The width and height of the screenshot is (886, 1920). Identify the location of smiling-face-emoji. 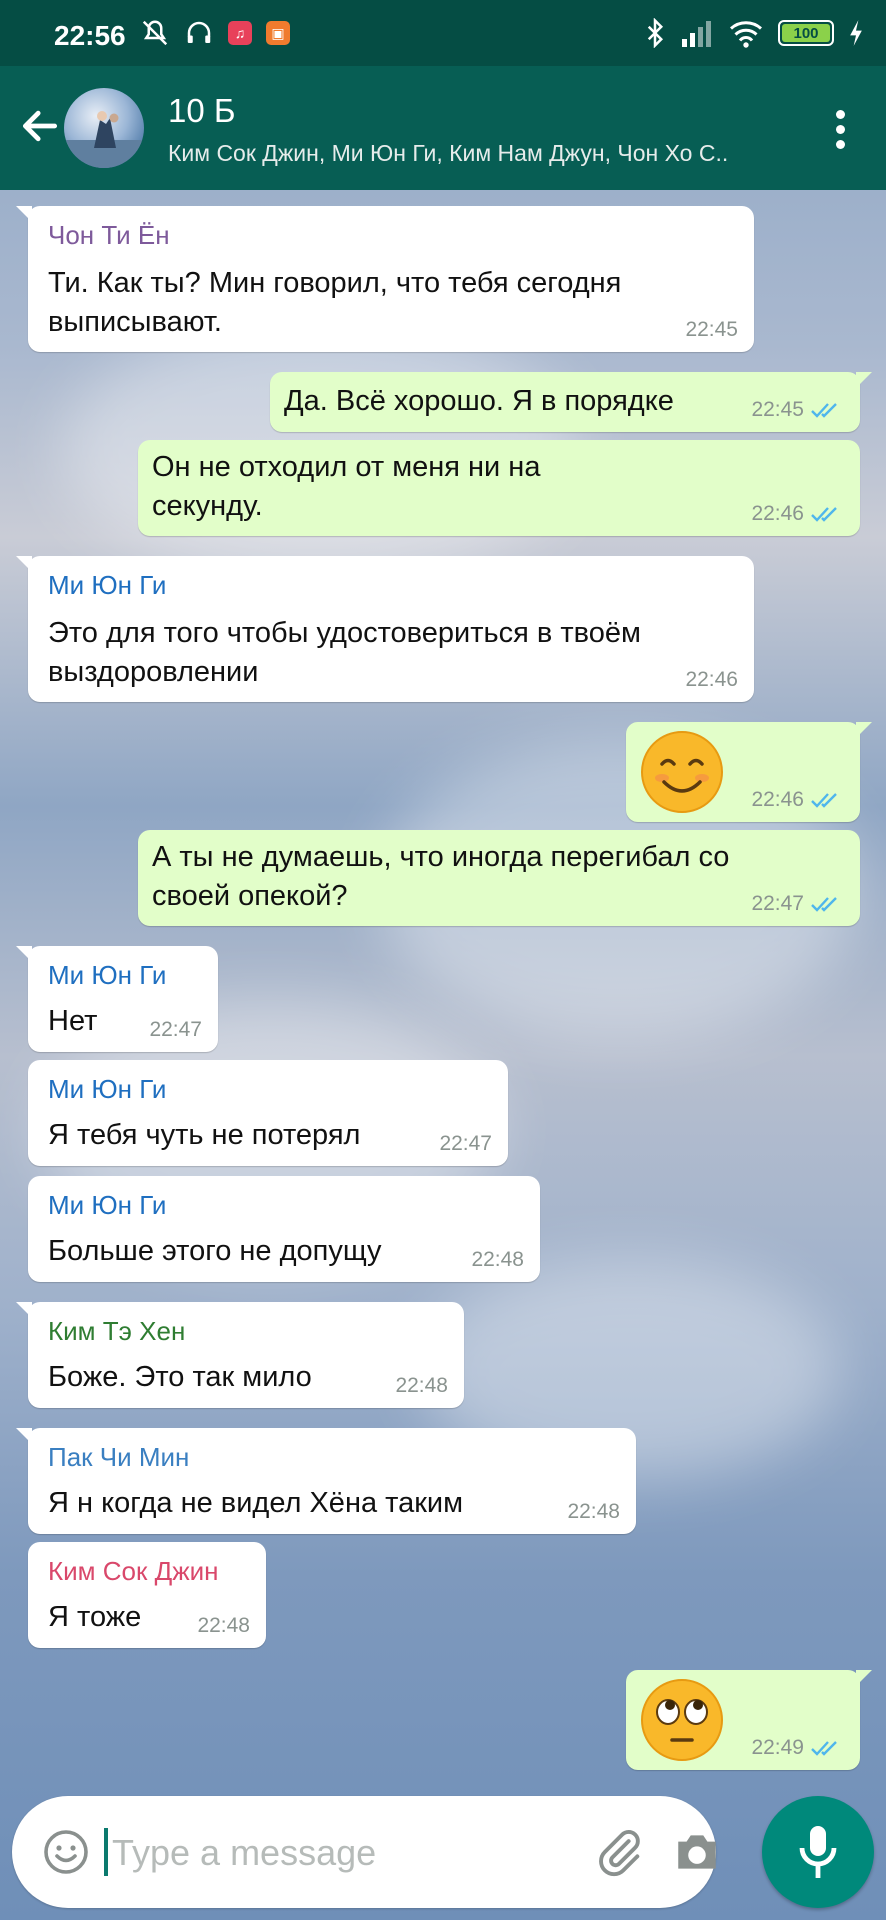
(682, 772).